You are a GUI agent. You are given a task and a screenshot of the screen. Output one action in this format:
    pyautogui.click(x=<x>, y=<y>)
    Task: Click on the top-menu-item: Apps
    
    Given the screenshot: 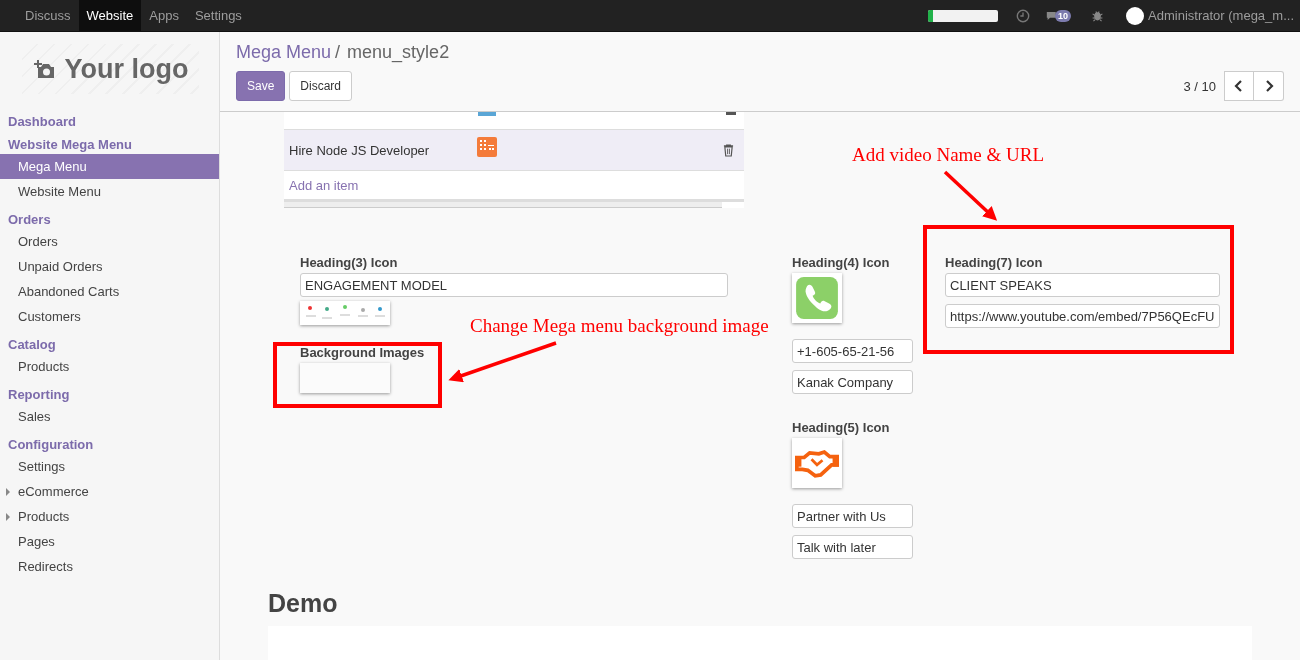 What is the action you would take?
    pyautogui.click(x=164, y=15)
    